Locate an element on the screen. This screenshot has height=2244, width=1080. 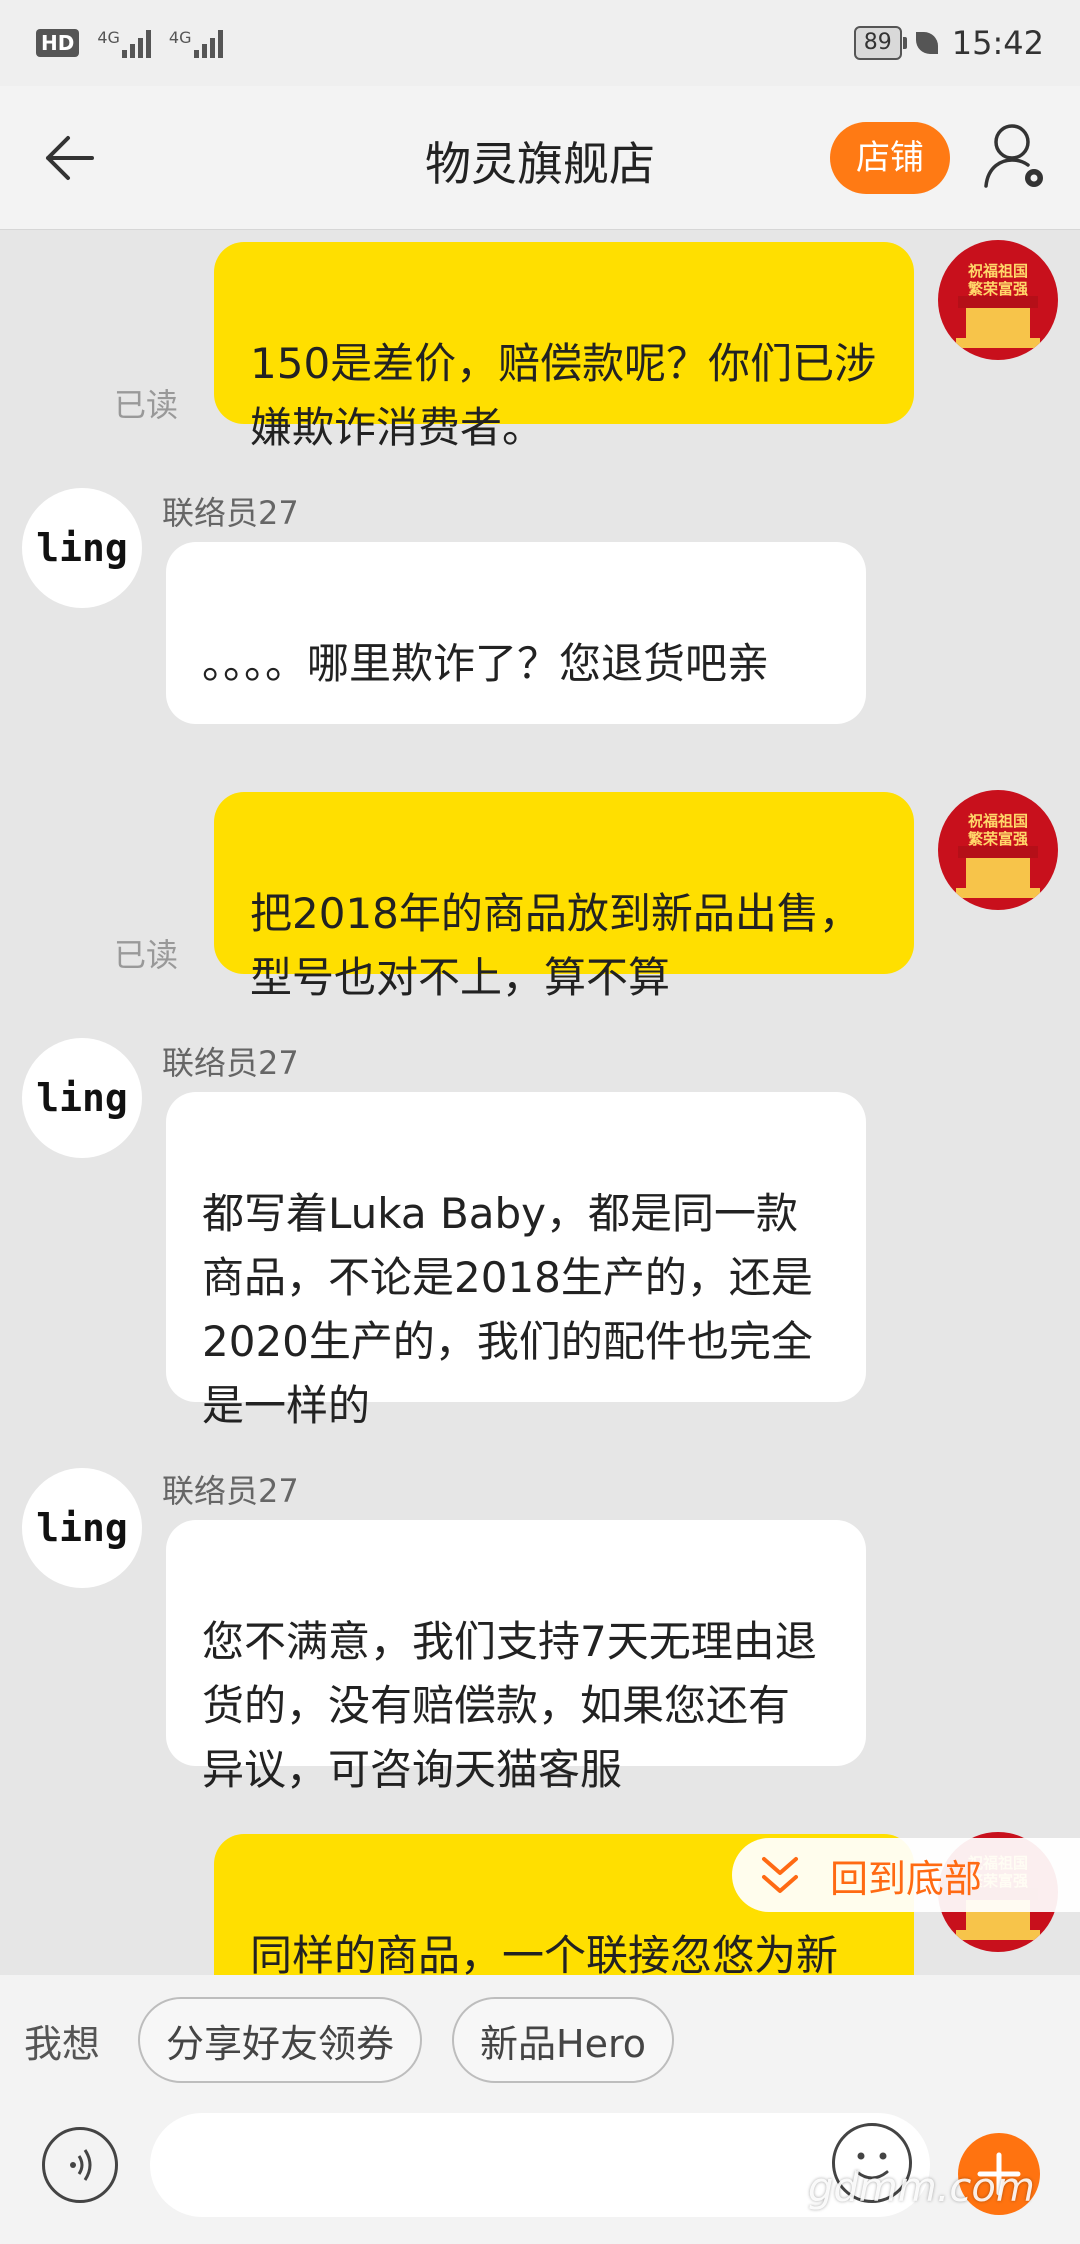
suggestions-label: 我想 is located at coordinates (62, 2043).